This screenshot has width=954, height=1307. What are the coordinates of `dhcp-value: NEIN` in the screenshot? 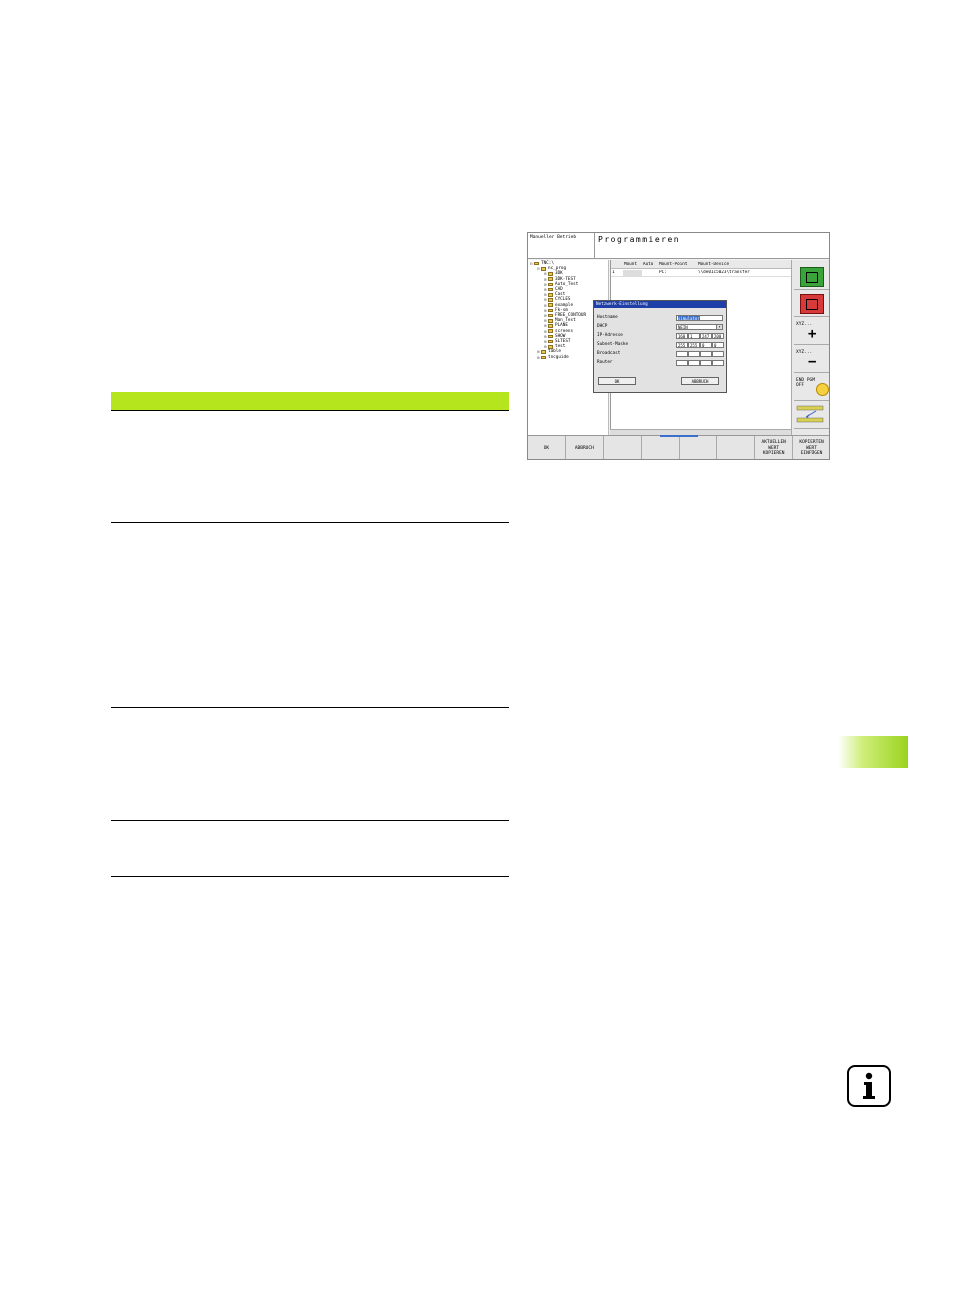 It's located at (683, 327).